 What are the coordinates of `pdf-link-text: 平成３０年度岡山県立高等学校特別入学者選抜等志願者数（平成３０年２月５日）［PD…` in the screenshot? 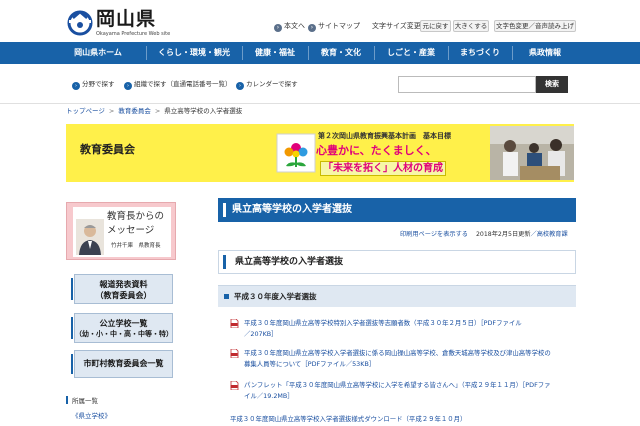 It's located at (383, 323).